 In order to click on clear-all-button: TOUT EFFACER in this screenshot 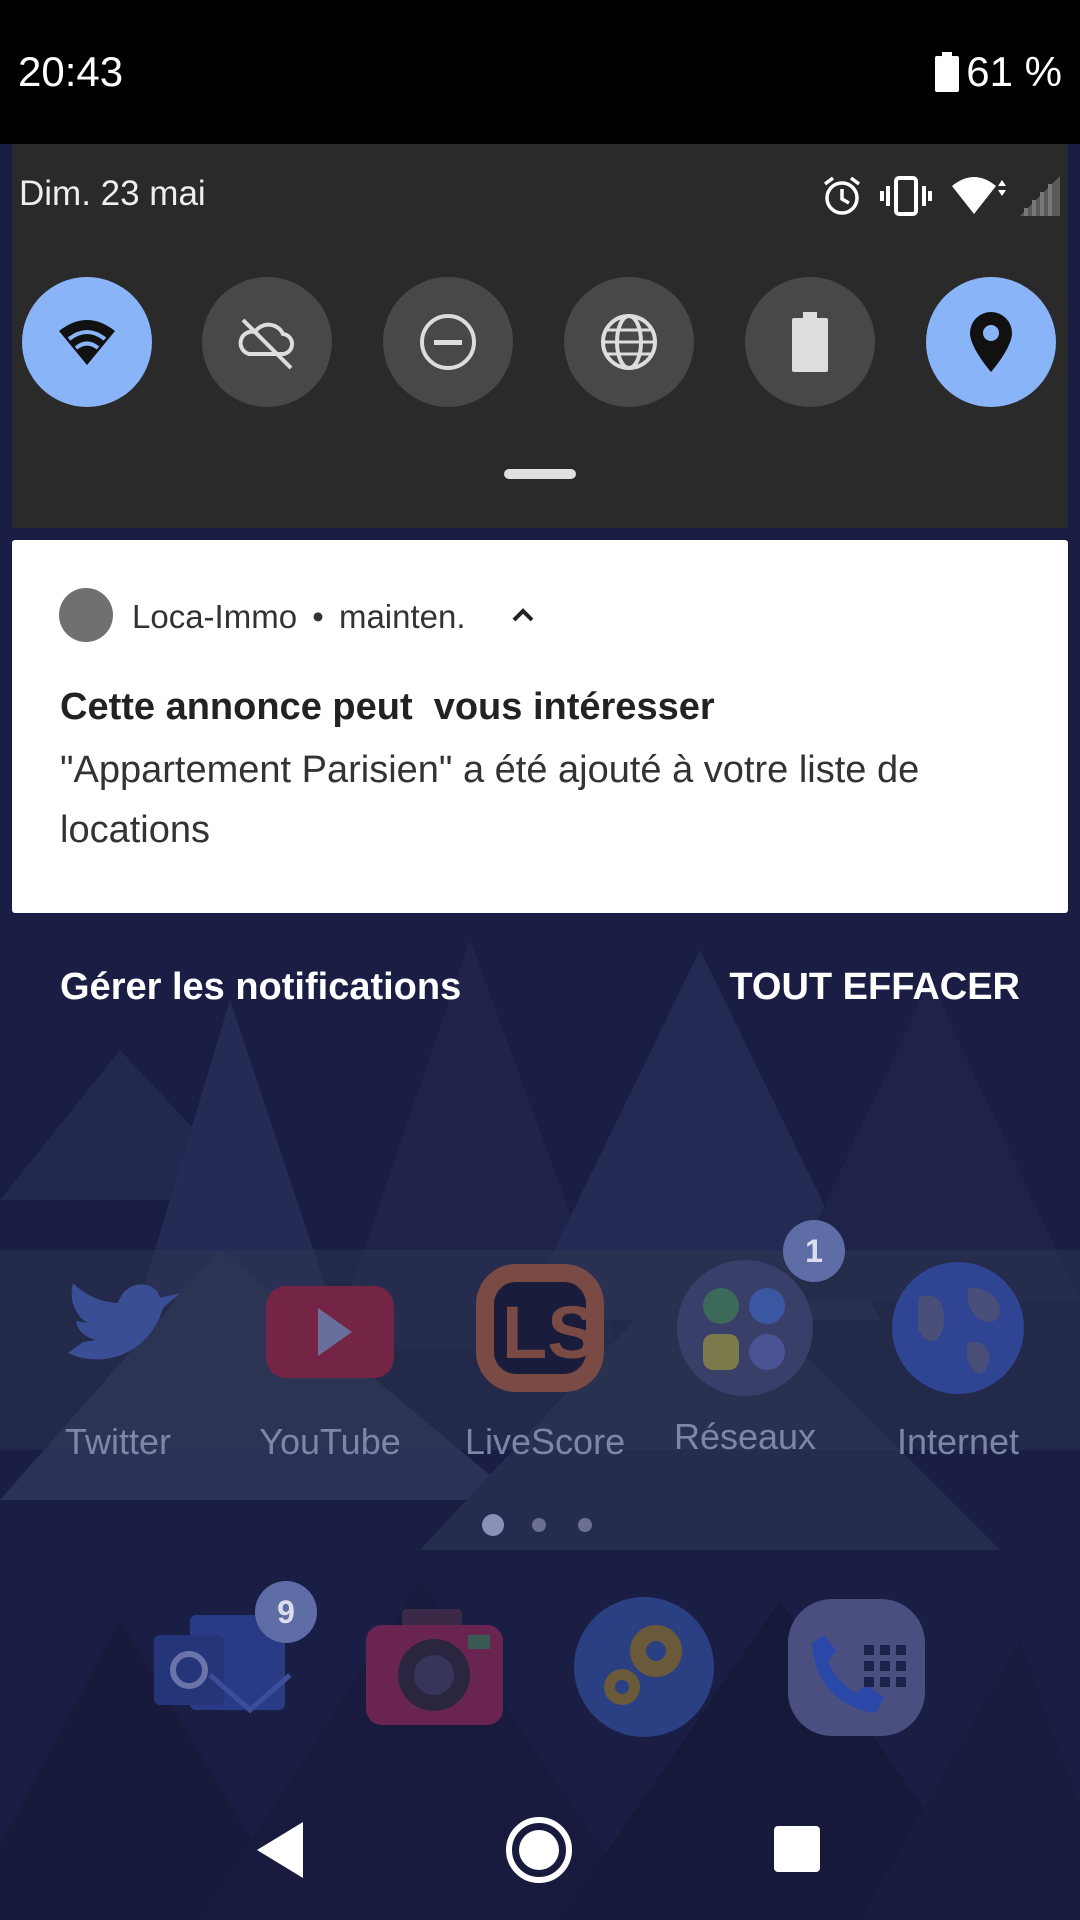, I will do `click(874, 987)`.